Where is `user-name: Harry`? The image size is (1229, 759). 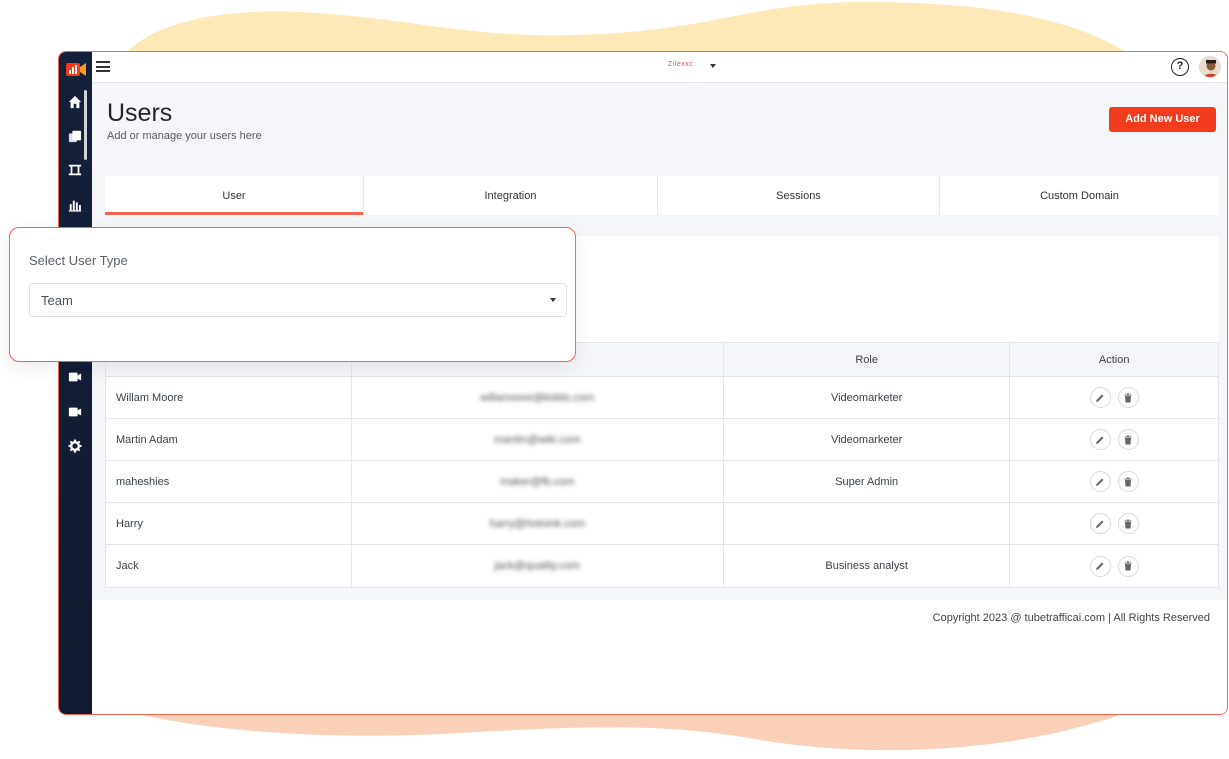
user-name: Harry is located at coordinates (229, 523).